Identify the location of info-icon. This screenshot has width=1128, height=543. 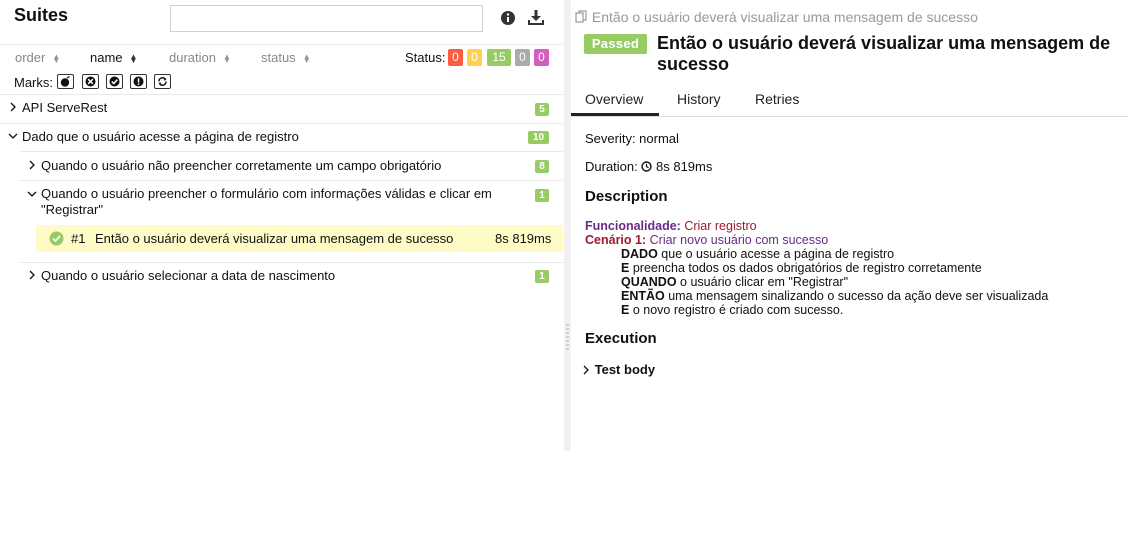
(508, 18).